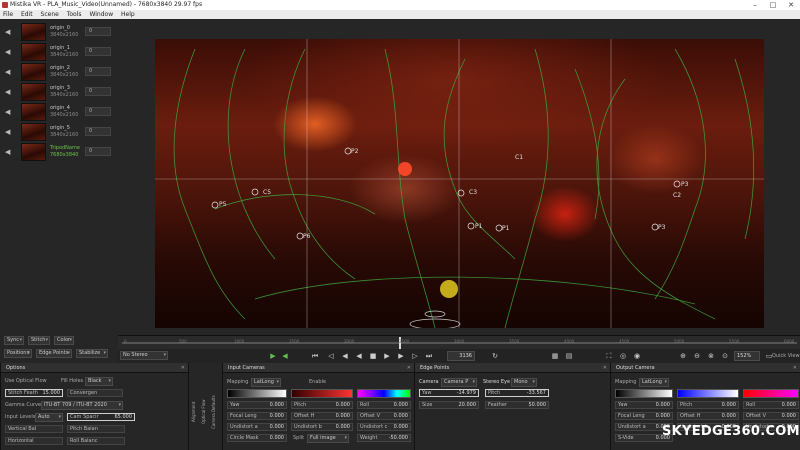  Describe the element at coordinates (59, 52) in the screenshot. I see `clip-item: ◀ origin_1 3840x2160 0` at that location.